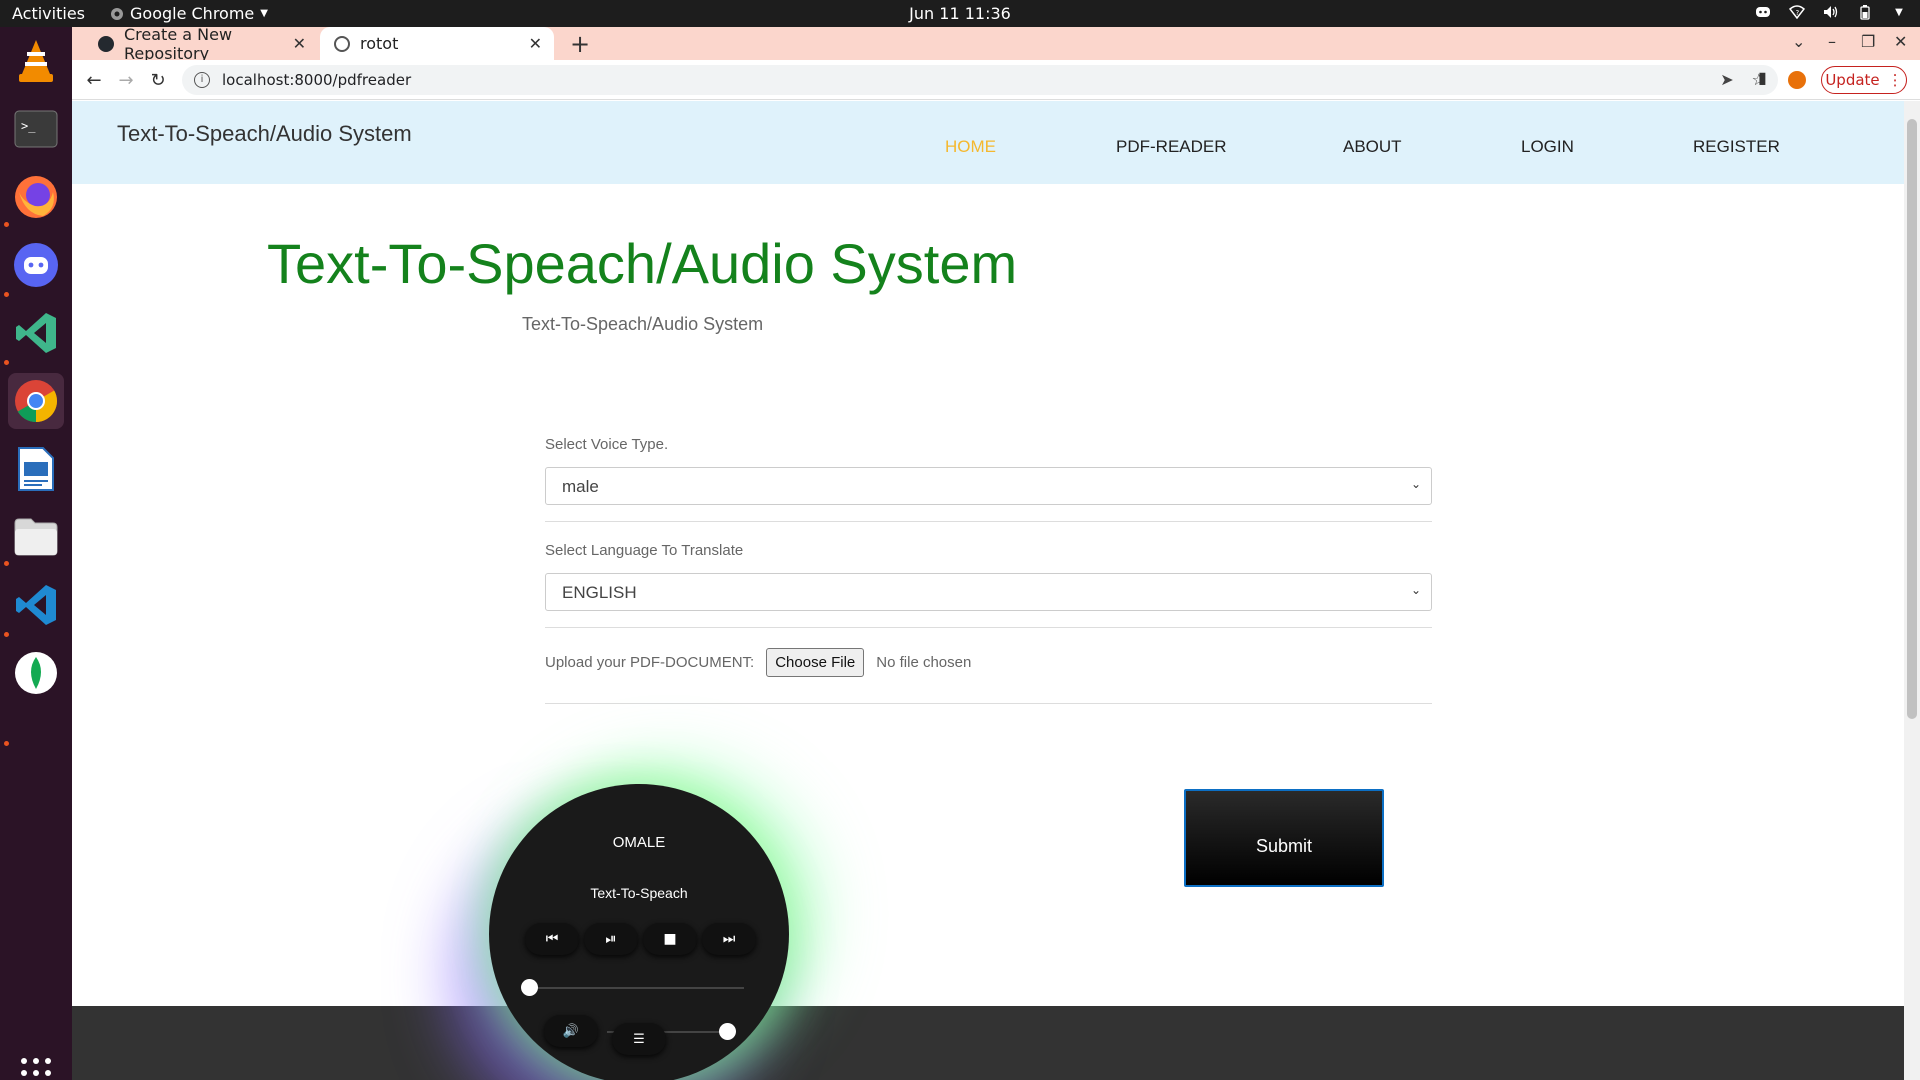  What do you see at coordinates (1284, 838) in the screenshot?
I see `submit-button: Submit` at bounding box center [1284, 838].